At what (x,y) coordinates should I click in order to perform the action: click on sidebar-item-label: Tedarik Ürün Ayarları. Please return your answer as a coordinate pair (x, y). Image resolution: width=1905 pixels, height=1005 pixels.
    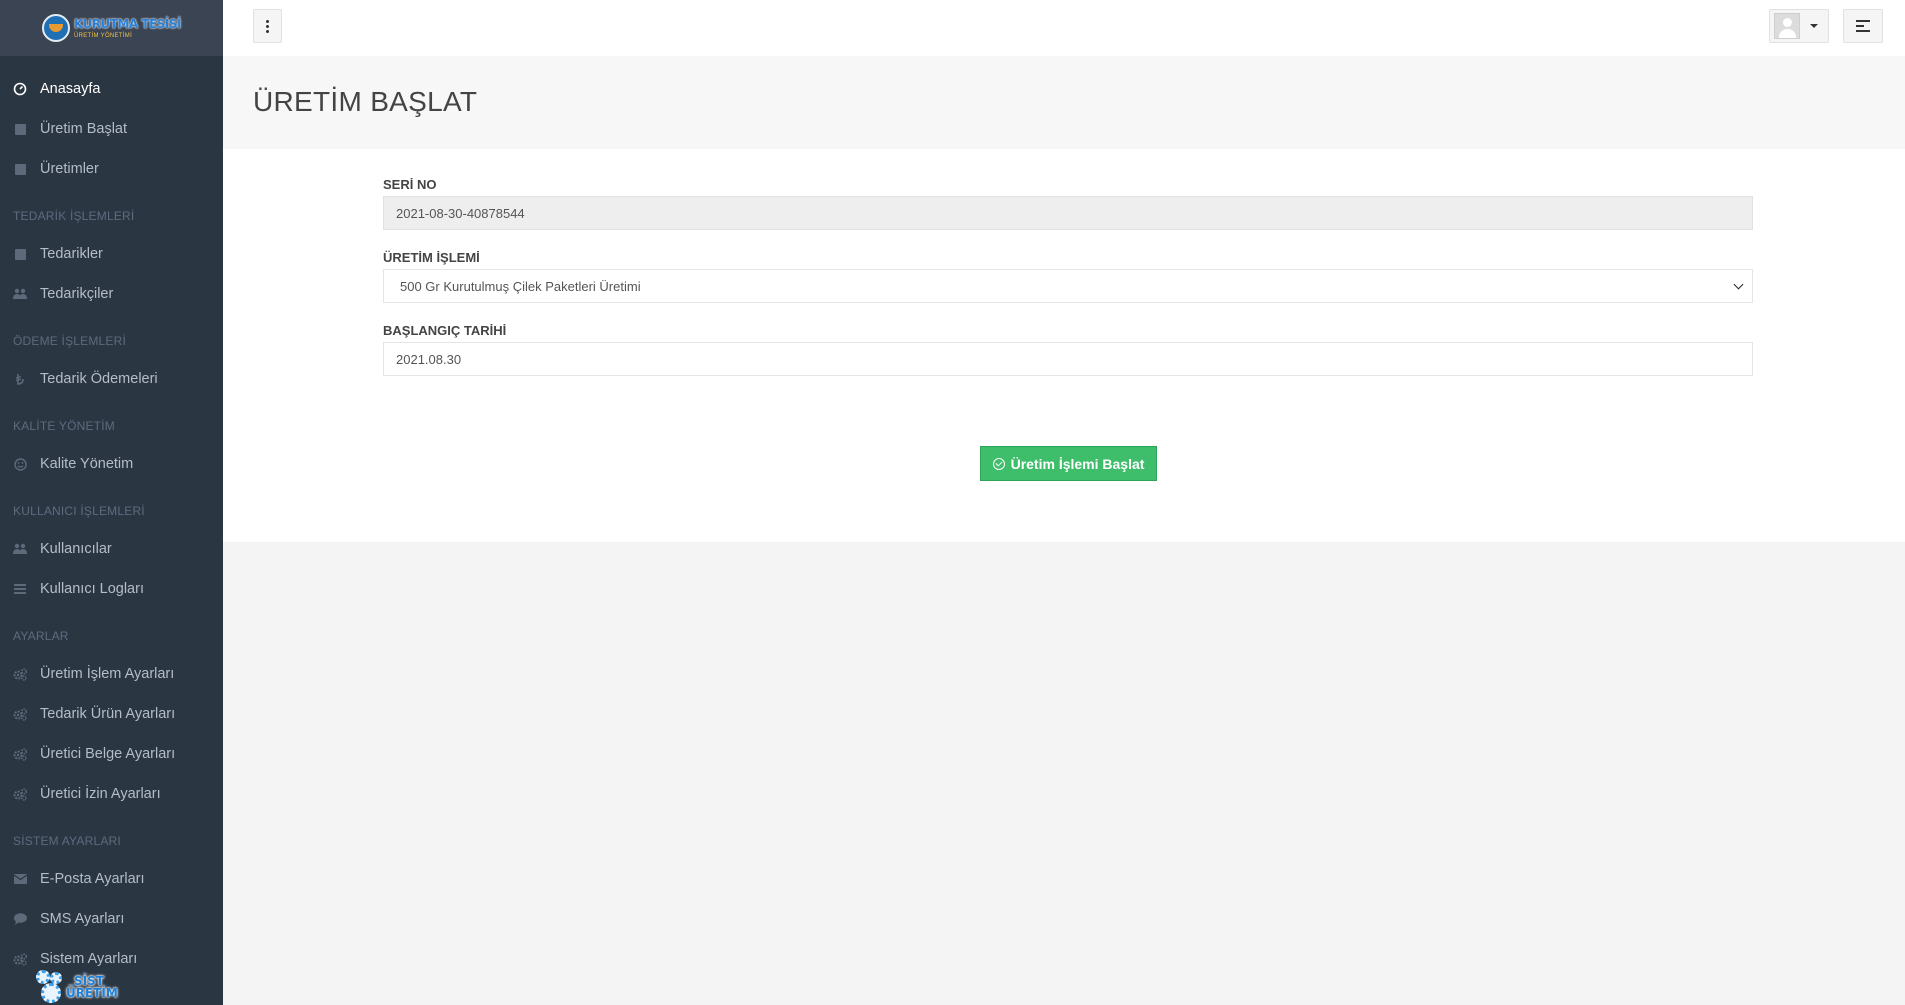
    Looking at the image, I should click on (108, 714).